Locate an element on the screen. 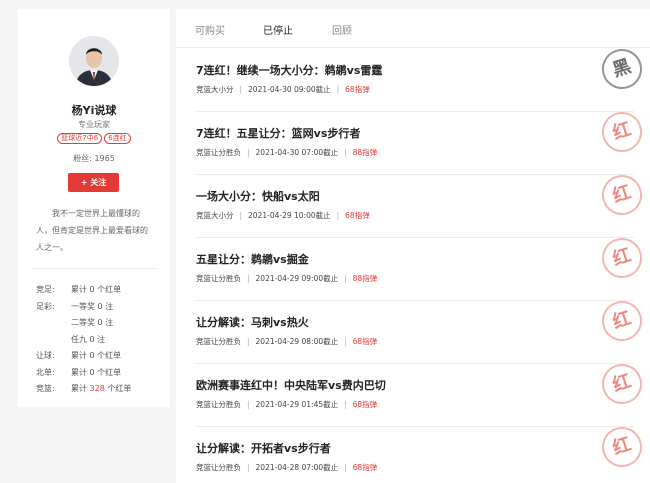  article-deadline: 2021-04-29 01:45截止 is located at coordinates (297, 404).